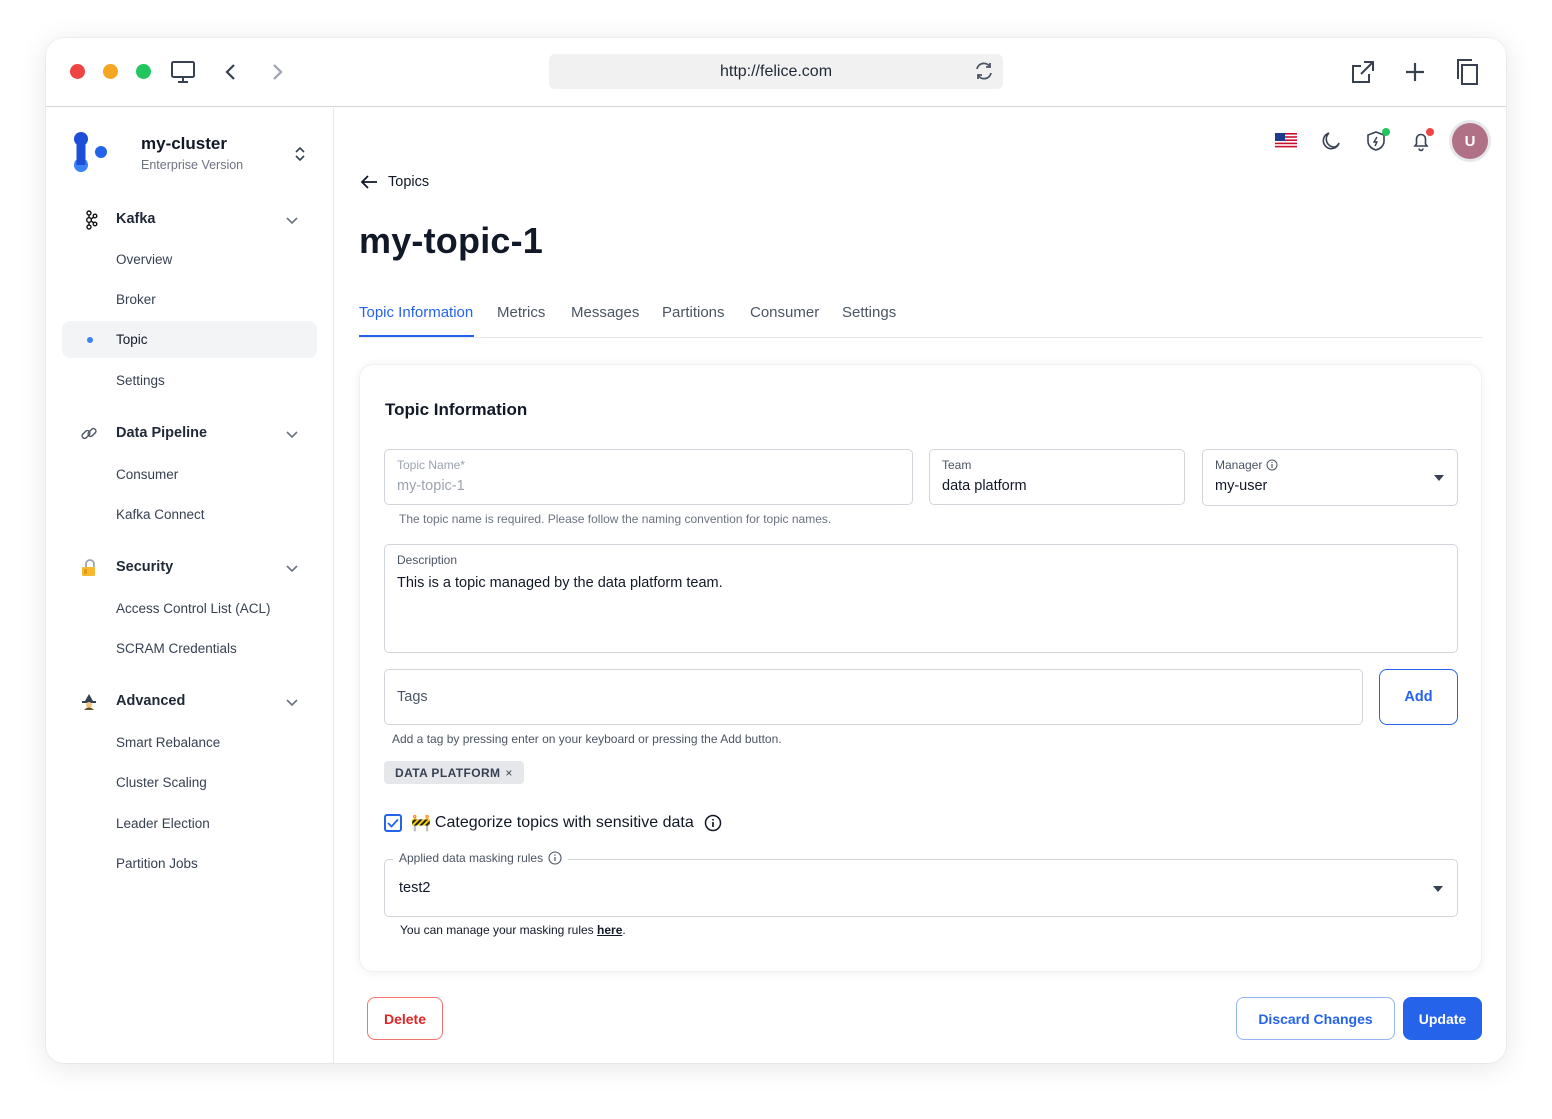 The height and width of the screenshot is (1119, 1552). I want to click on sidebar-item-label: Cluster Scaling, so click(161, 782).